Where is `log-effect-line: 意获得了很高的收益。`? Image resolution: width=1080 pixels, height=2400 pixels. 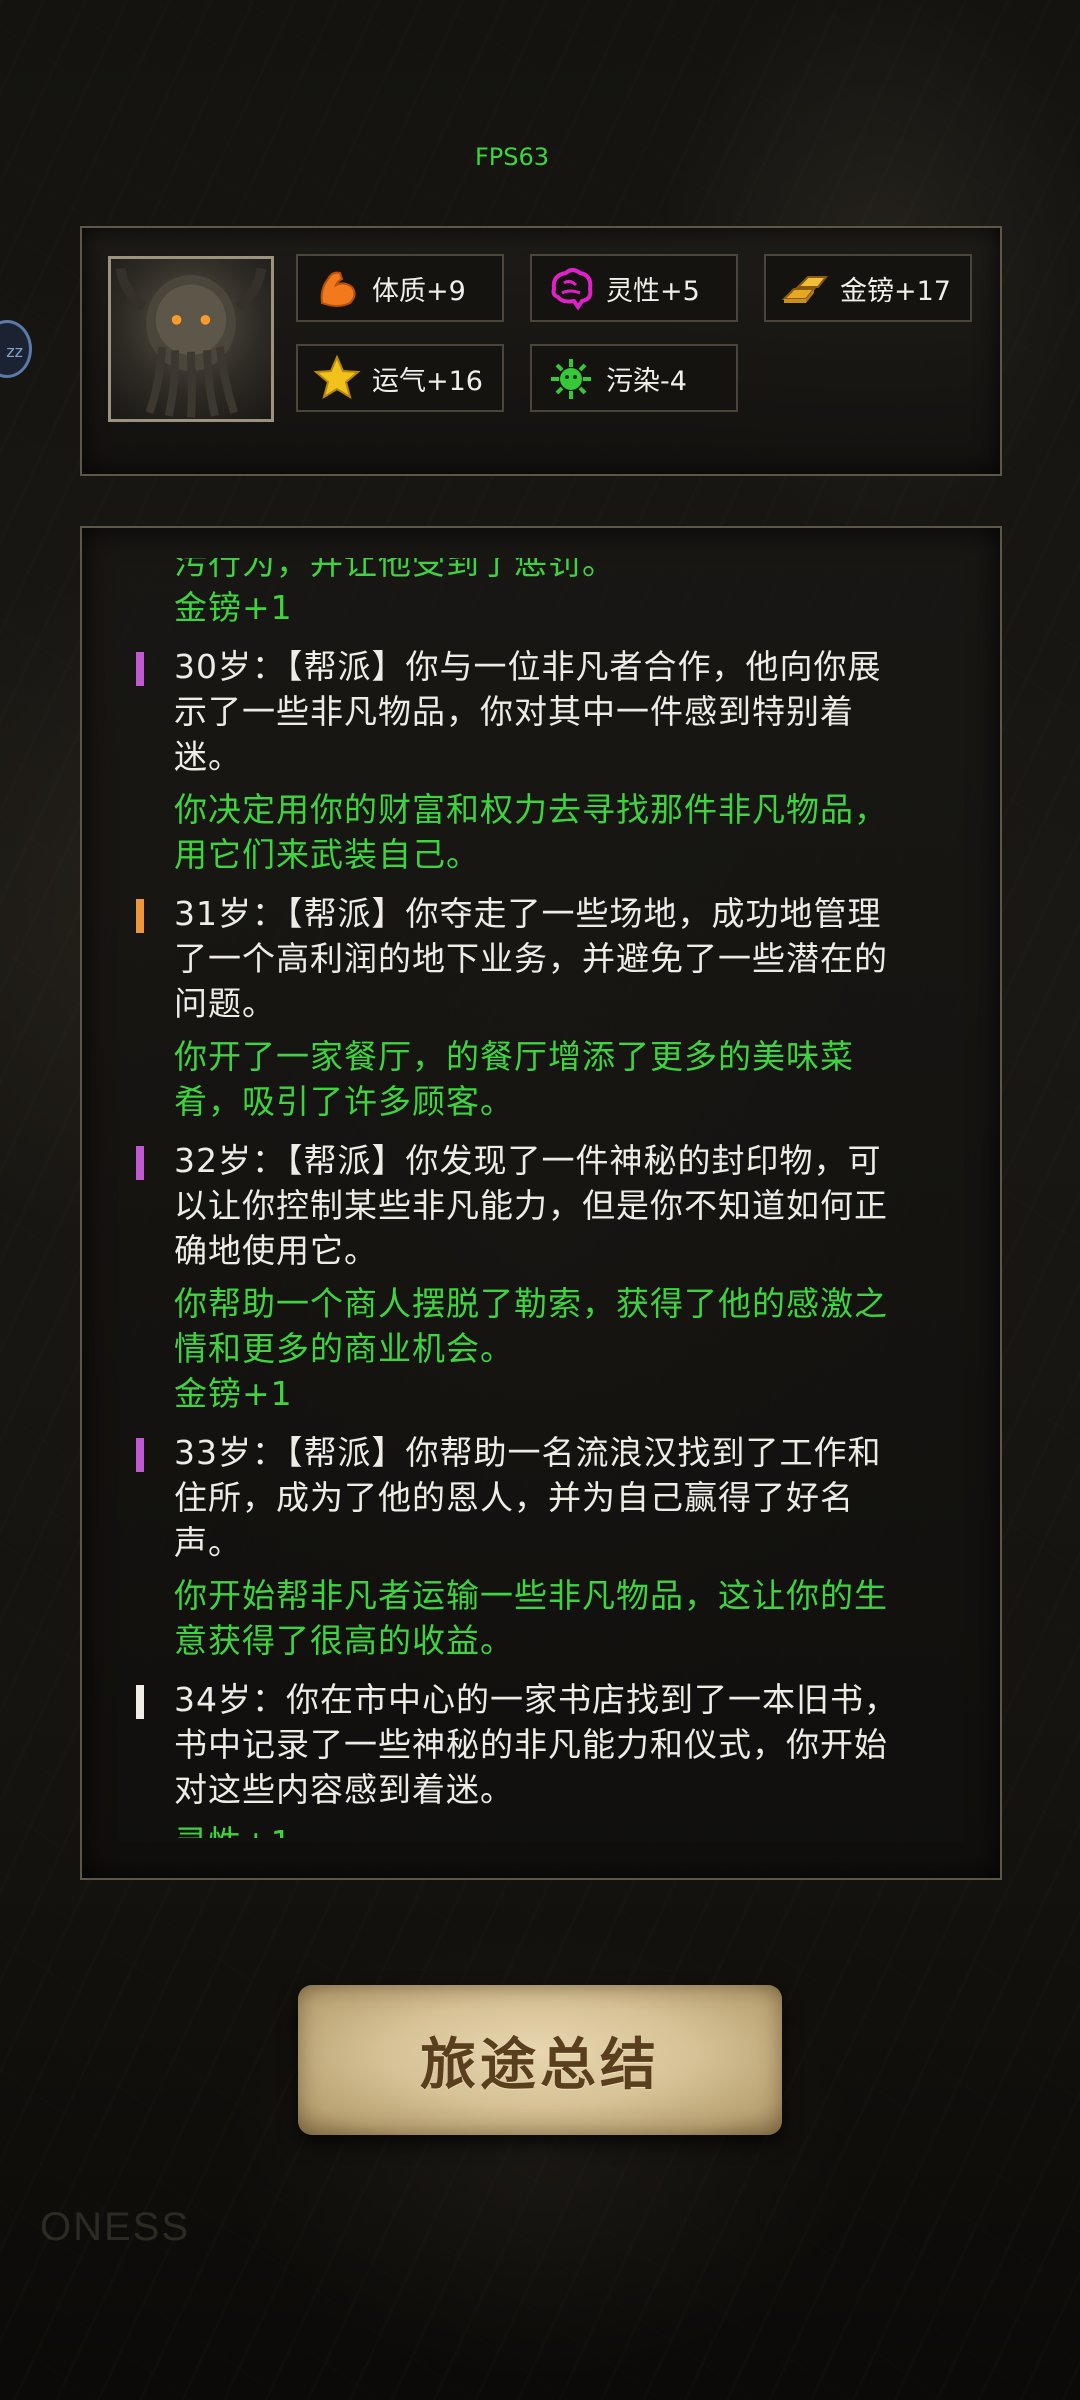
log-effect-line: 意获得了很高的收益。 is located at coordinates (344, 1640).